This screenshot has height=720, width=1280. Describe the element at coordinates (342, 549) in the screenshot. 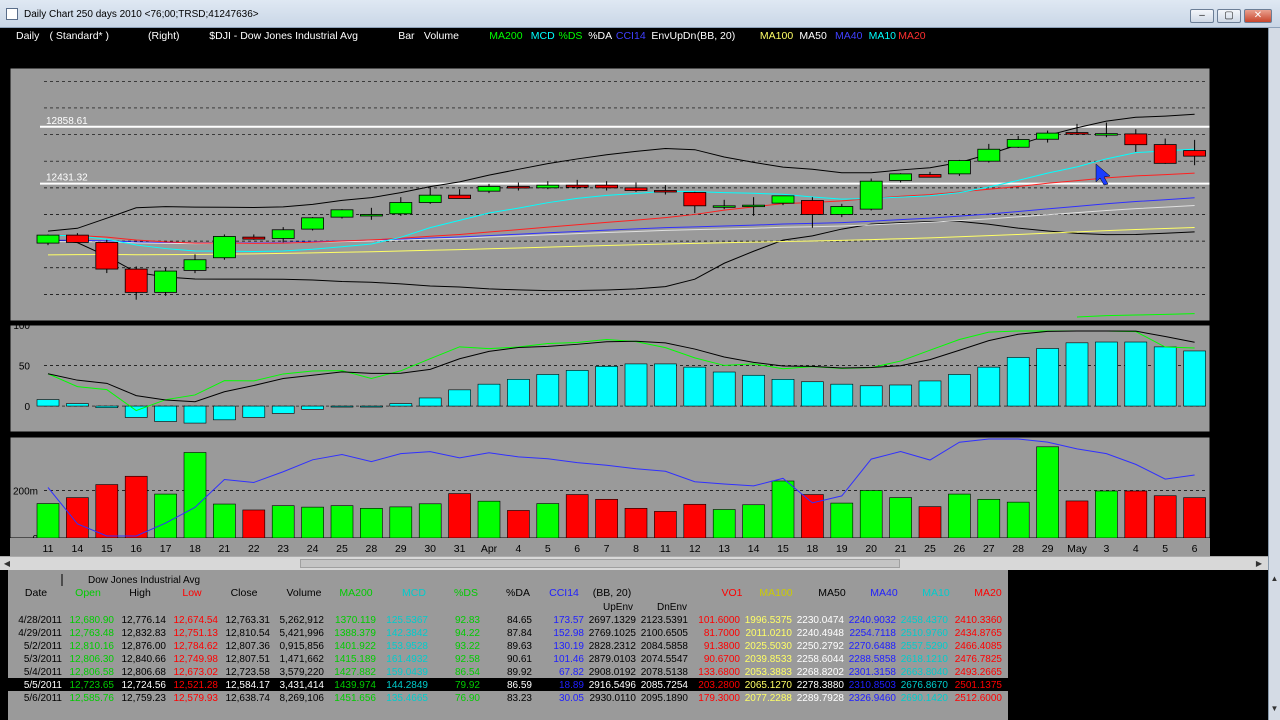

I see `x-axis-label: 25` at that location.